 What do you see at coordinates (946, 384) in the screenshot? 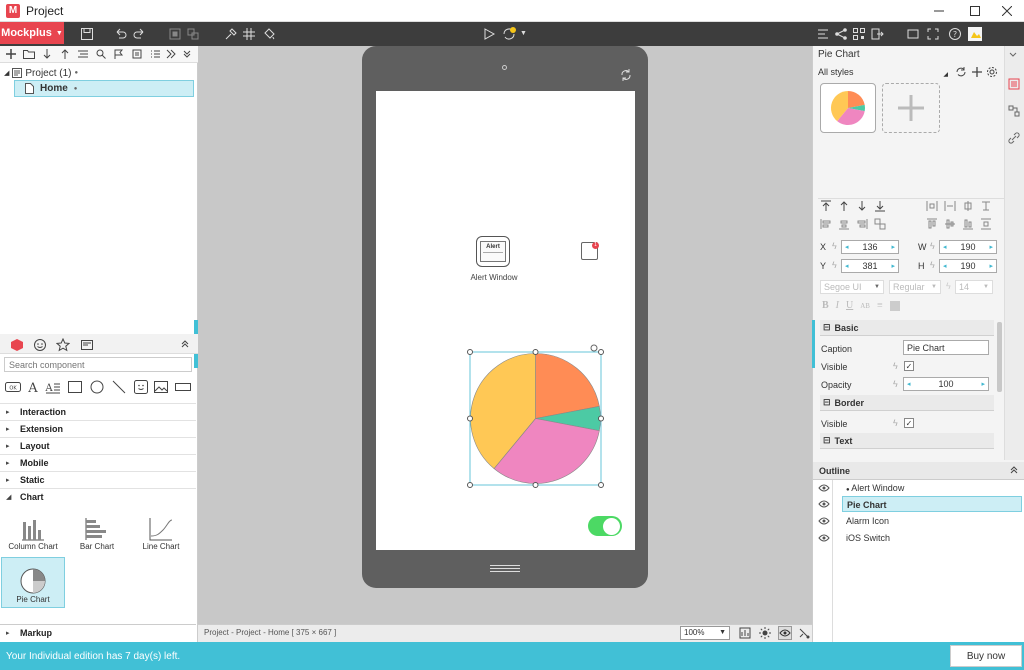
I see `opacity-field: ◂ 100 ▸` at bounding box center [946, 384].